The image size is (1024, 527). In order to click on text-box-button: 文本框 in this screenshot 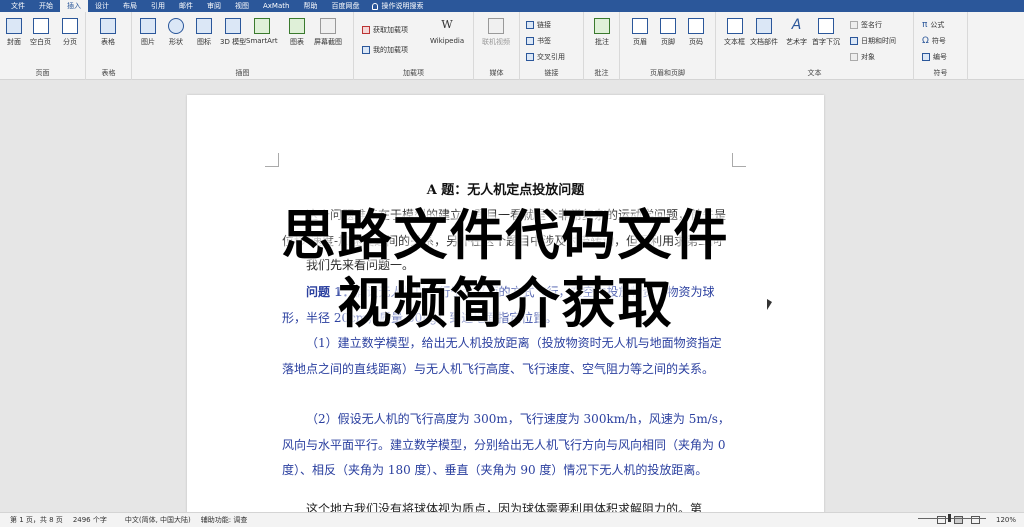, I will do `click(734, 32)`.